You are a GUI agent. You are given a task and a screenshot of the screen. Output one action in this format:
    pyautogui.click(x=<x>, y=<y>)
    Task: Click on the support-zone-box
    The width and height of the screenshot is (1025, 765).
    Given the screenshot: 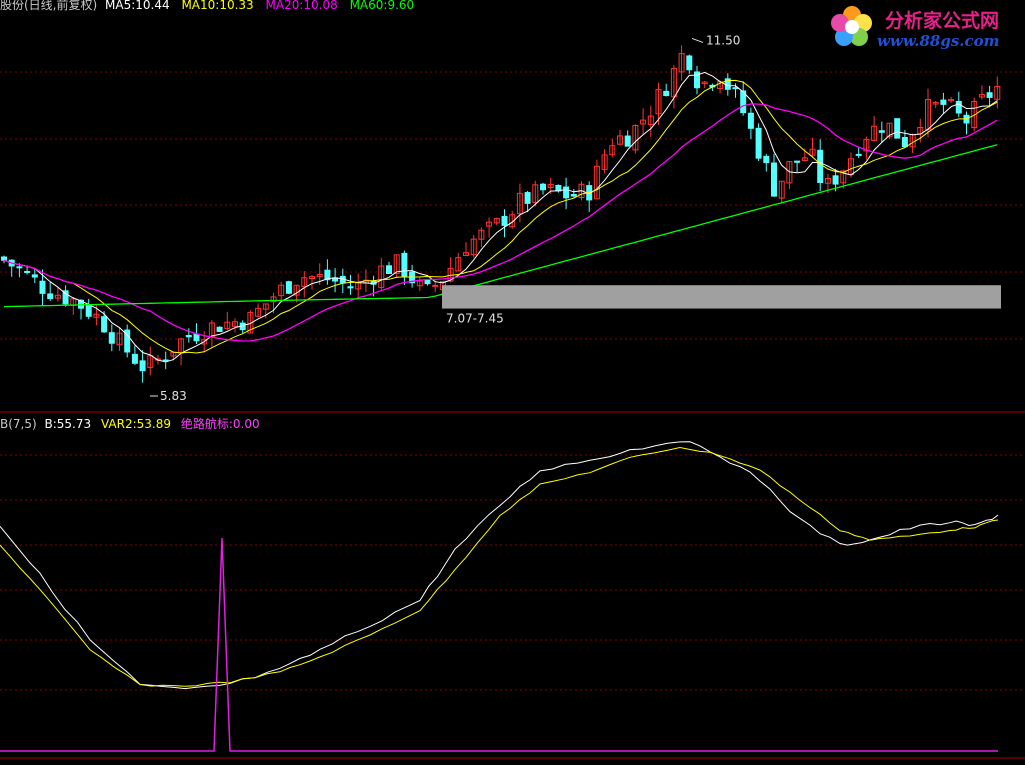 What is the action you would take?
    pyautogui.click(x=721, y=297)
    